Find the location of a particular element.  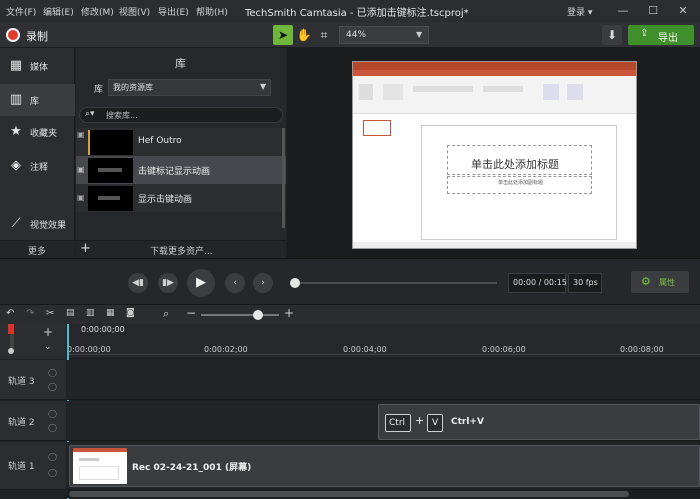

horizontal-scrollbar is located at coordinates (383, 494).